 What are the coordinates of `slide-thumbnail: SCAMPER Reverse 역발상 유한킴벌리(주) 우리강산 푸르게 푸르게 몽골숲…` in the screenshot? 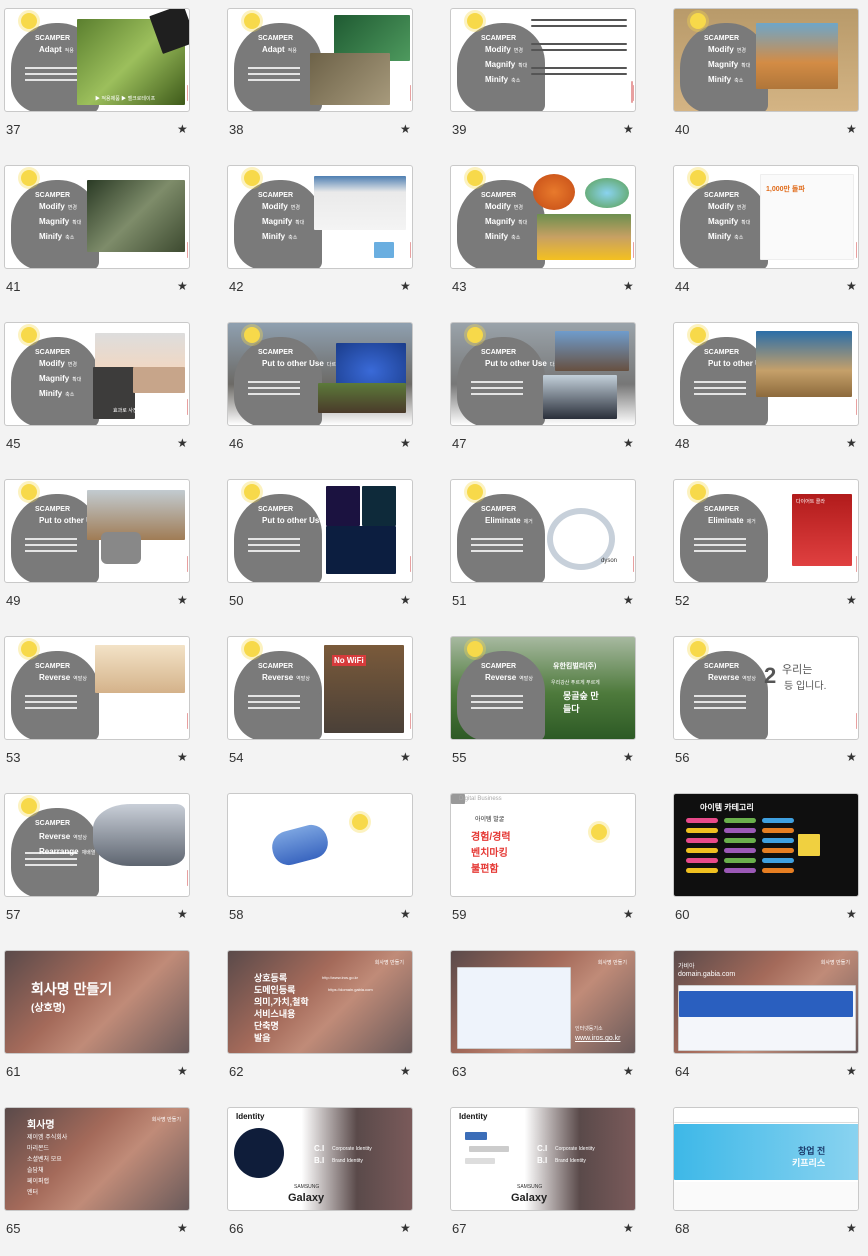 It's located at (543, 688).